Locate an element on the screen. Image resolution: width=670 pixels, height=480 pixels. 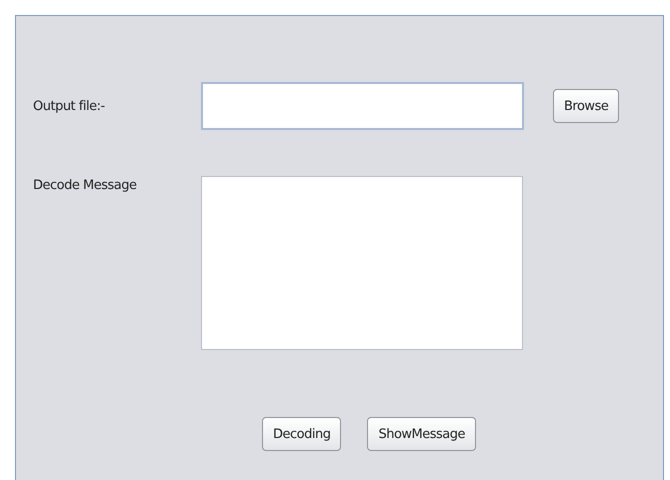
output-file-label: Output file:- is located at coordinates (69, 106).